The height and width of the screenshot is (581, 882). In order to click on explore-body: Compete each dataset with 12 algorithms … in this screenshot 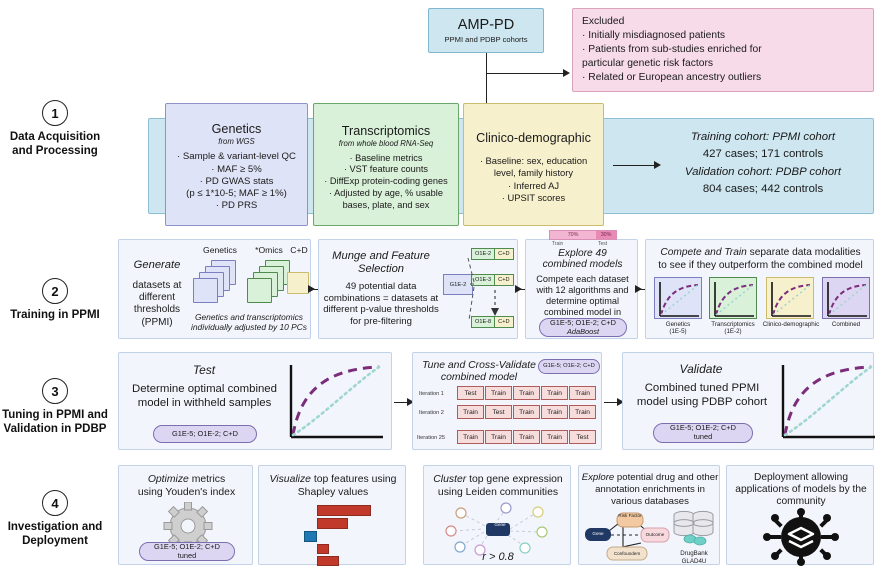, I will do `click(582, 296)`.